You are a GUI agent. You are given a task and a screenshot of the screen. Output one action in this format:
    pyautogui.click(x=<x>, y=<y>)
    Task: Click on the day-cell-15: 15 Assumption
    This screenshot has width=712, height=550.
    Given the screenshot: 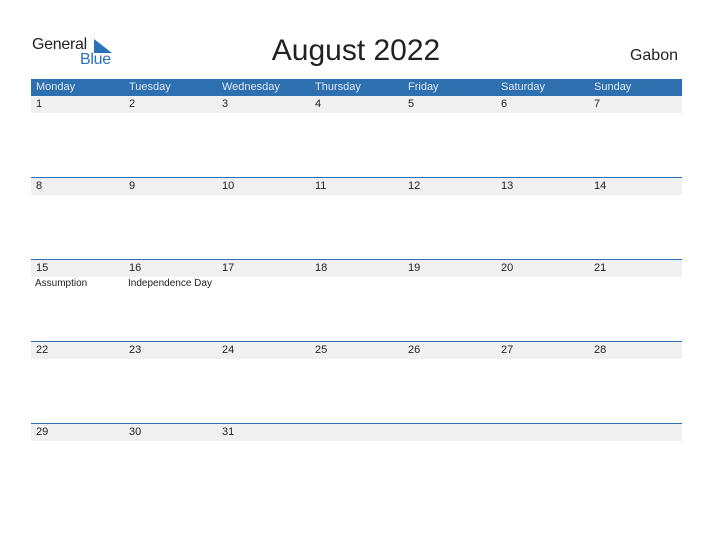 What is the action you would take?
    pyautogui.click(x=77, y=274)
    